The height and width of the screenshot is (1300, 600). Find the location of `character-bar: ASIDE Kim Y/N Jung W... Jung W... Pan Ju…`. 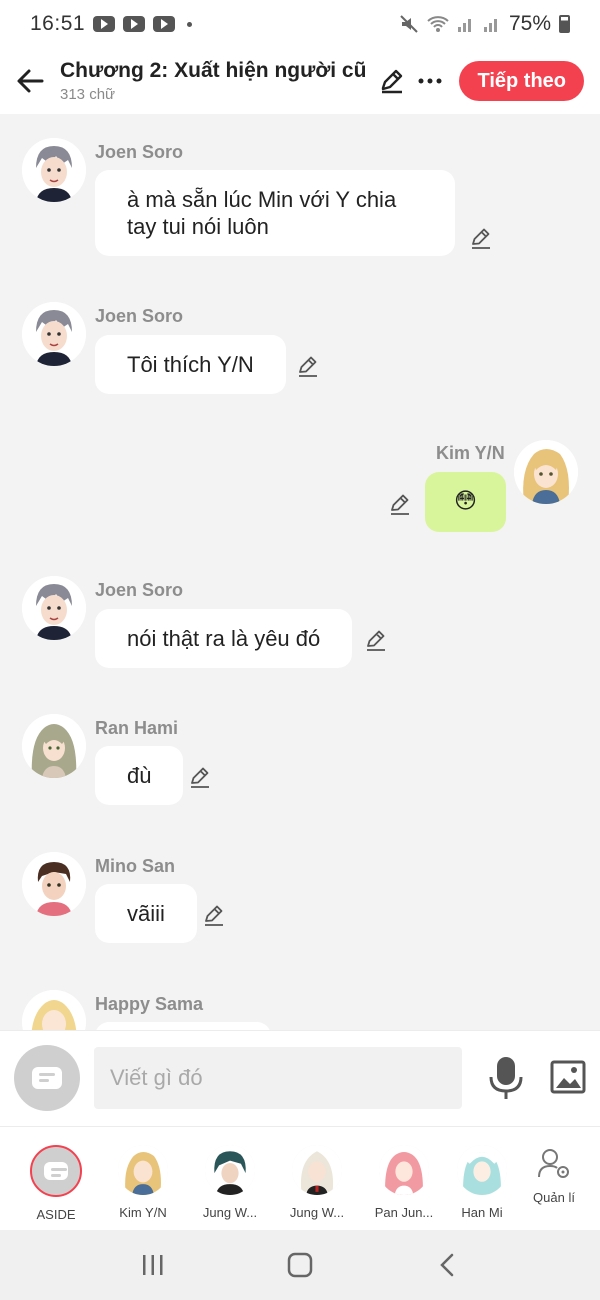

character-bar: ASIDE Kim Y/N Jung W... Jung W... Pan Ju… is located at coordinates (300, 1178).